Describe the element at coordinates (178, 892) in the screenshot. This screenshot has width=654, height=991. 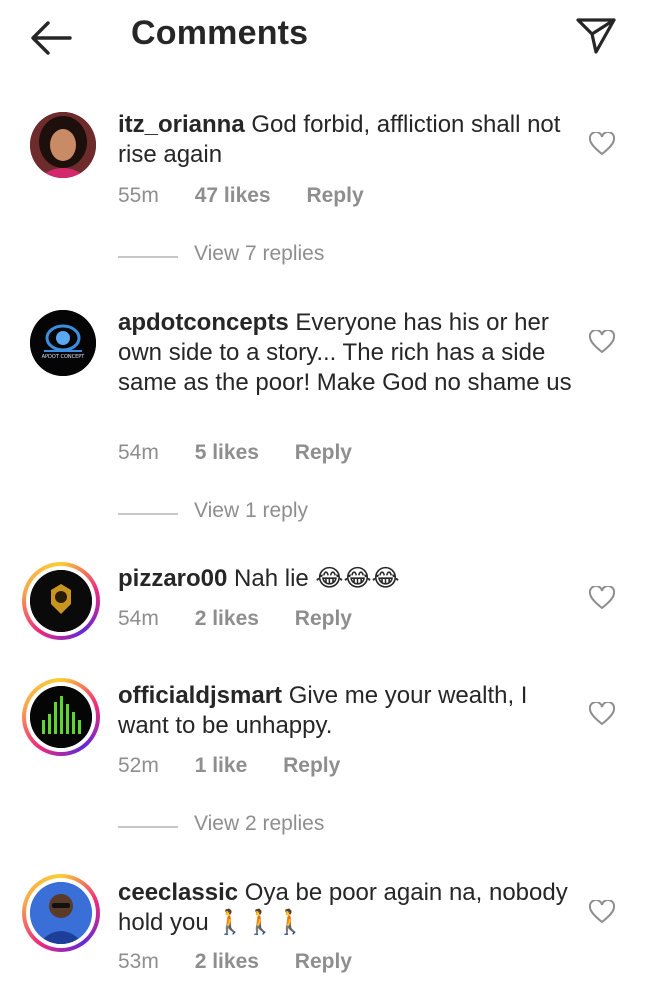
I see `comment-username: ceeclassic` at that location.